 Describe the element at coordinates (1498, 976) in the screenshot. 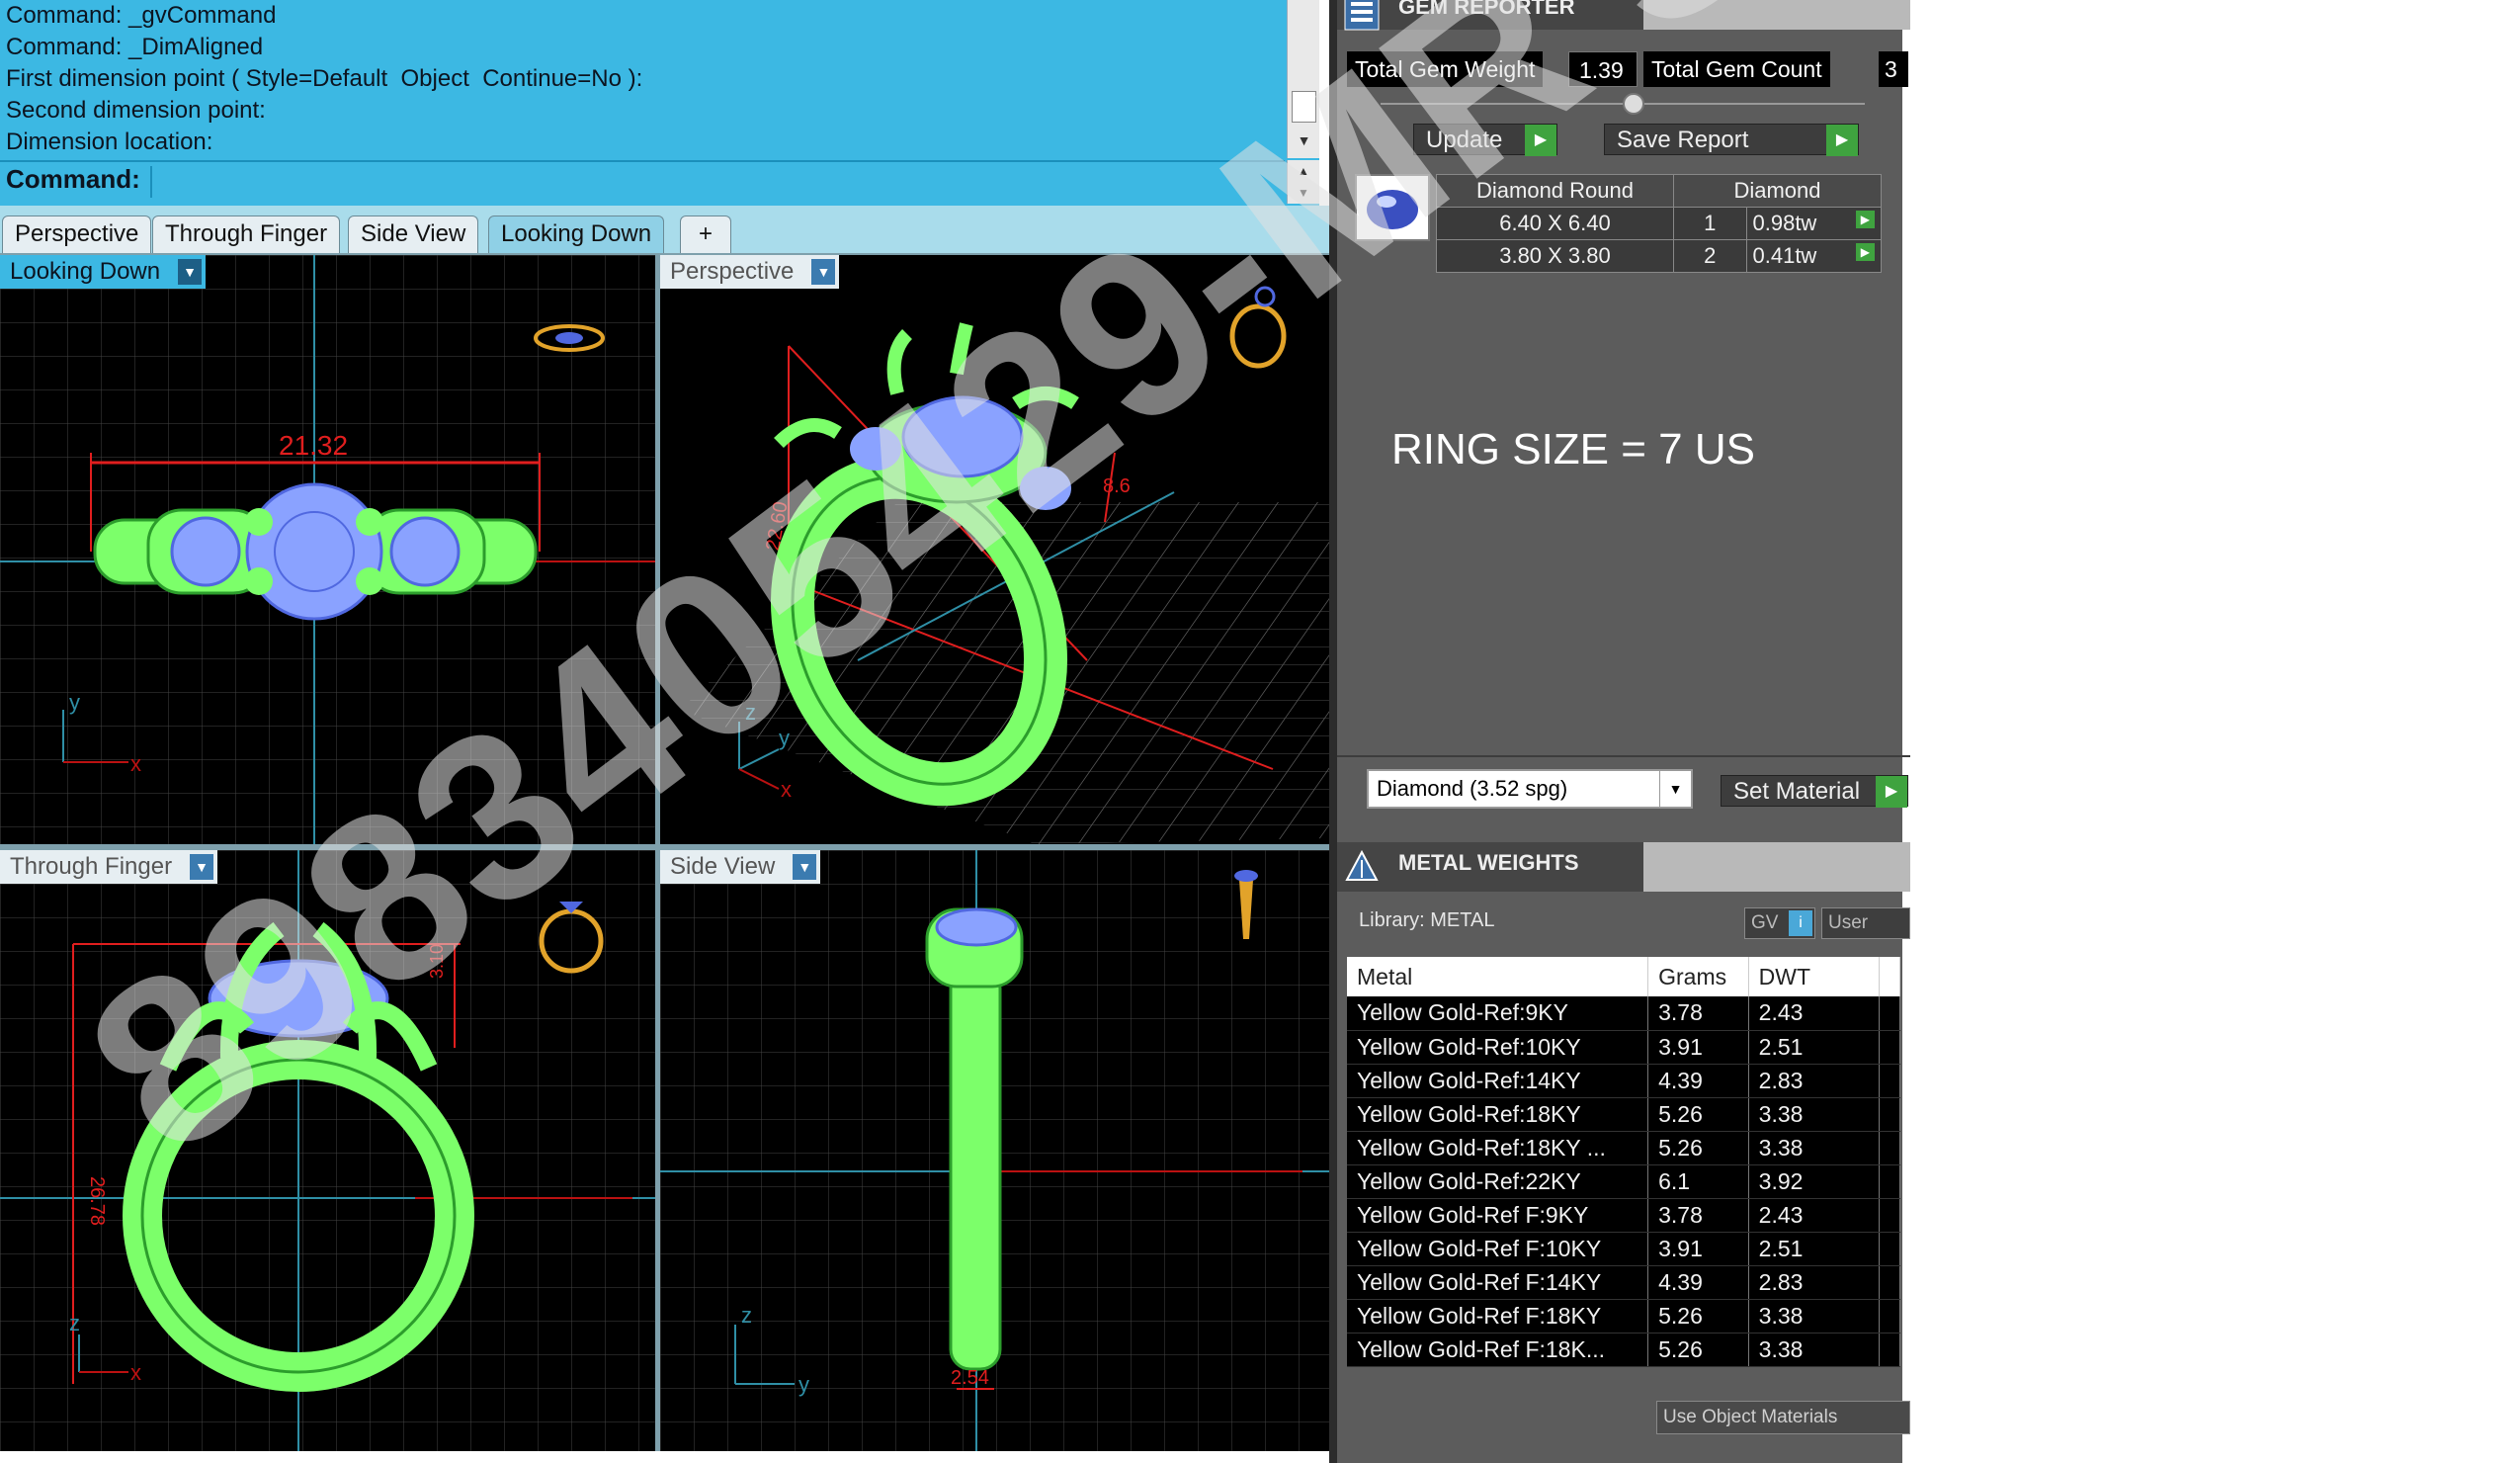

I see `column-header-metal: Metal` at that location.